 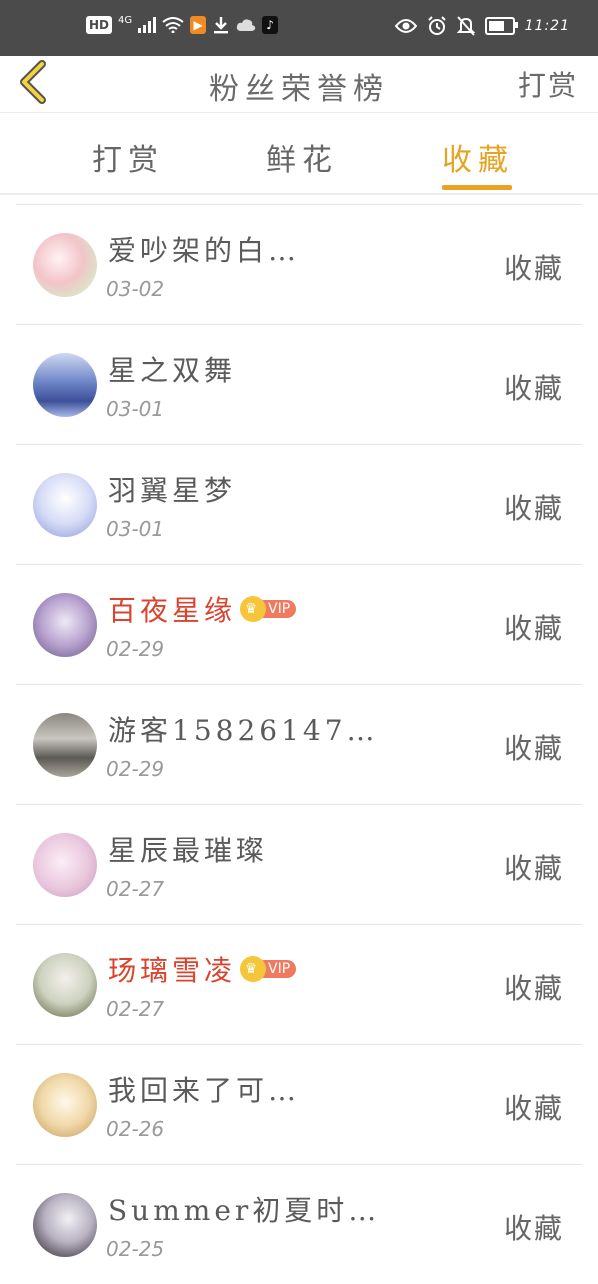 What do you see at coordinates (547, 26) in the screenshot?
I see `clock: 11:21` at bounding box center [547, 26].